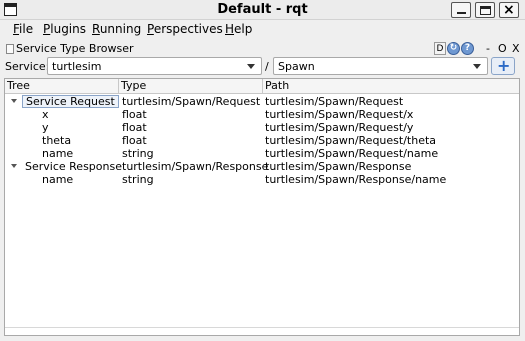  What do you see at coordinates (516, 48) in the screenshot?
I see `close-plugin-button: X` at bounding box center [516, 48].